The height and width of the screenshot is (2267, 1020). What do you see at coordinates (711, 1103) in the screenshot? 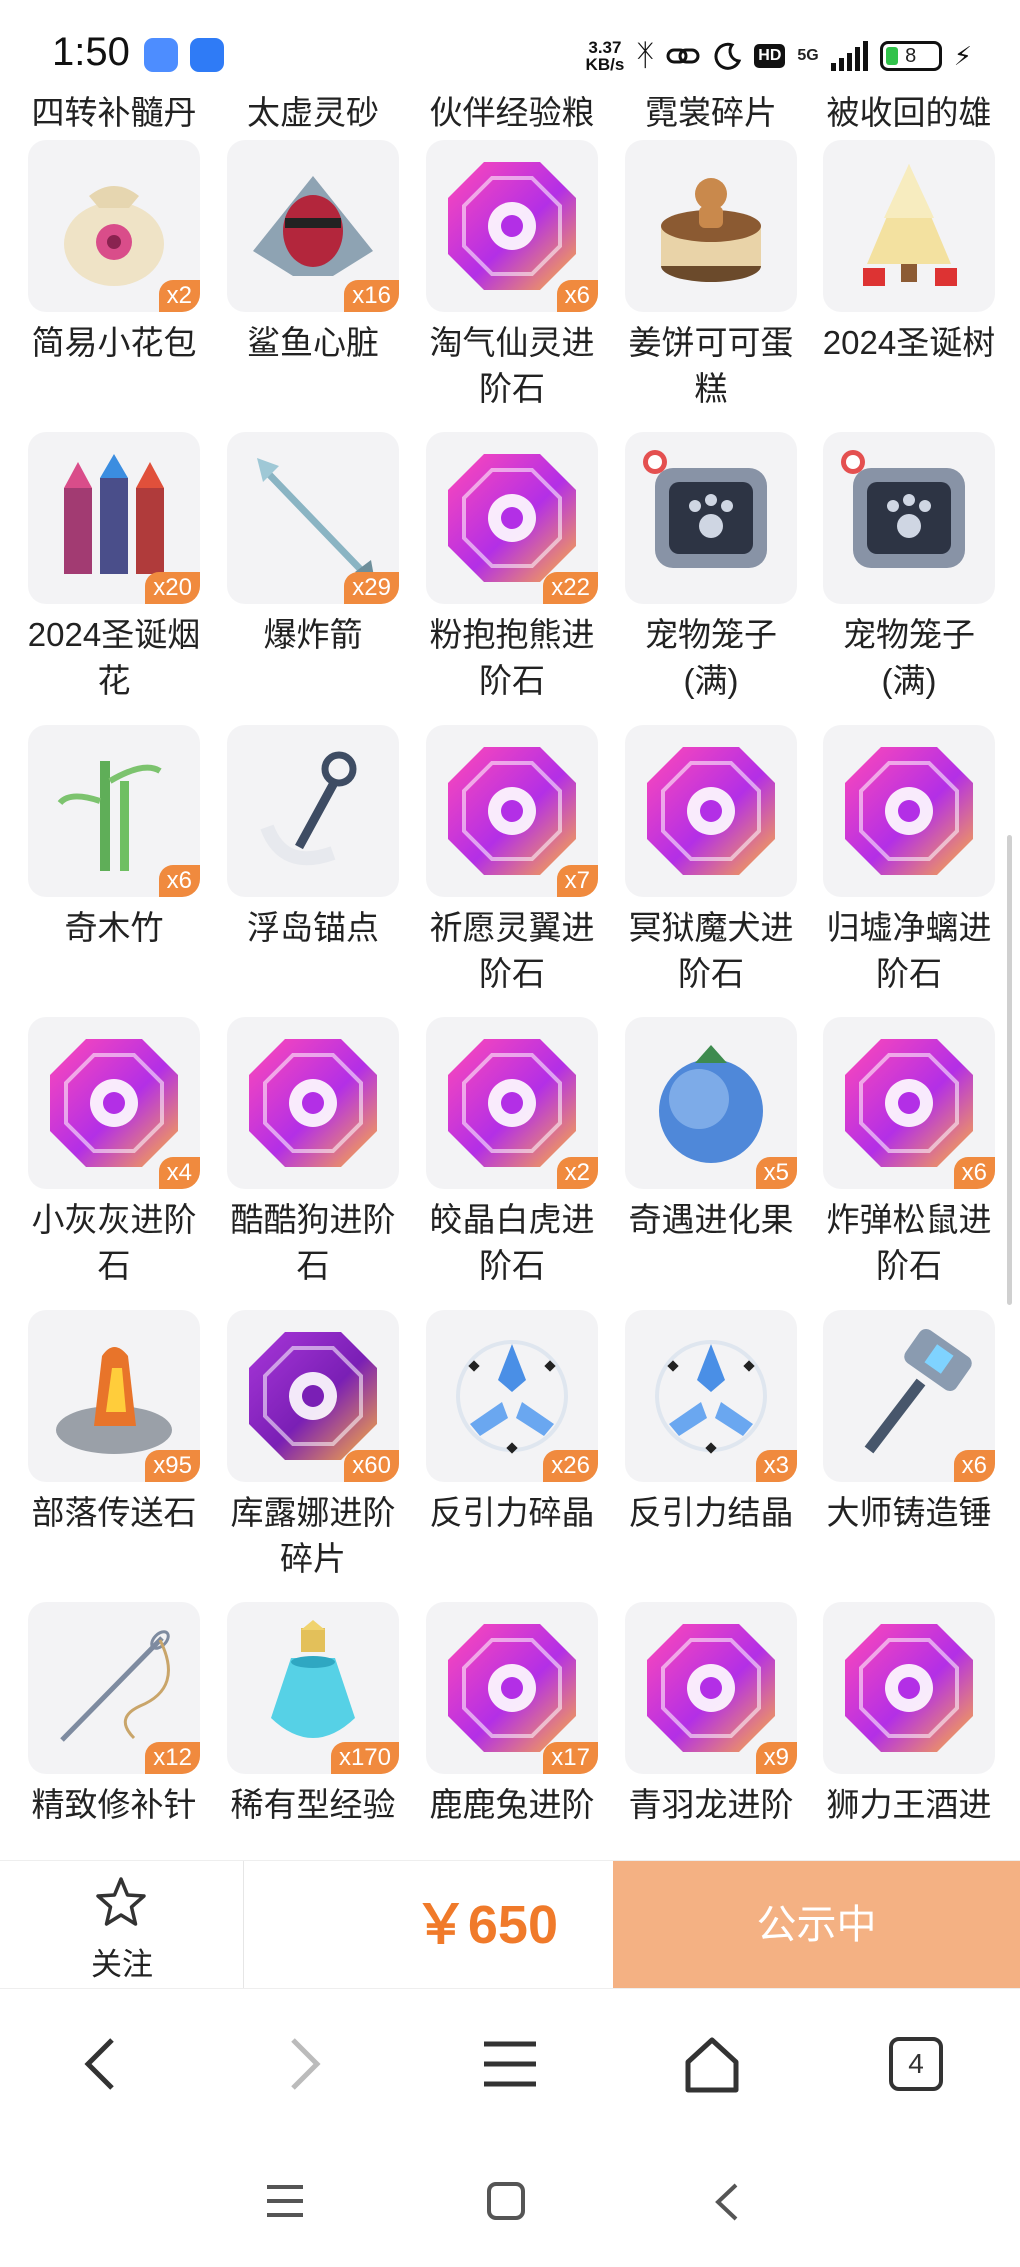
I see `item-tile: x5` at bounding box center [711, 1103].